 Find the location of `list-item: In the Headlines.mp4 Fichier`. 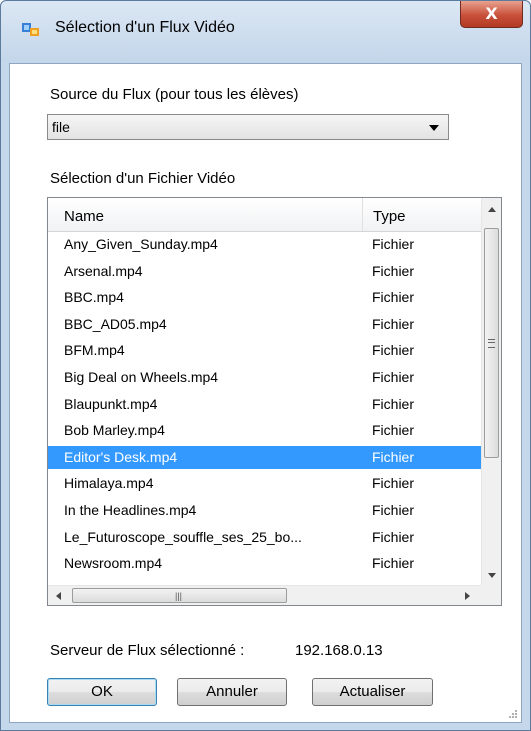

list-item: In the Headlines.mp4 Fichier is located at coordinates (264, 510).